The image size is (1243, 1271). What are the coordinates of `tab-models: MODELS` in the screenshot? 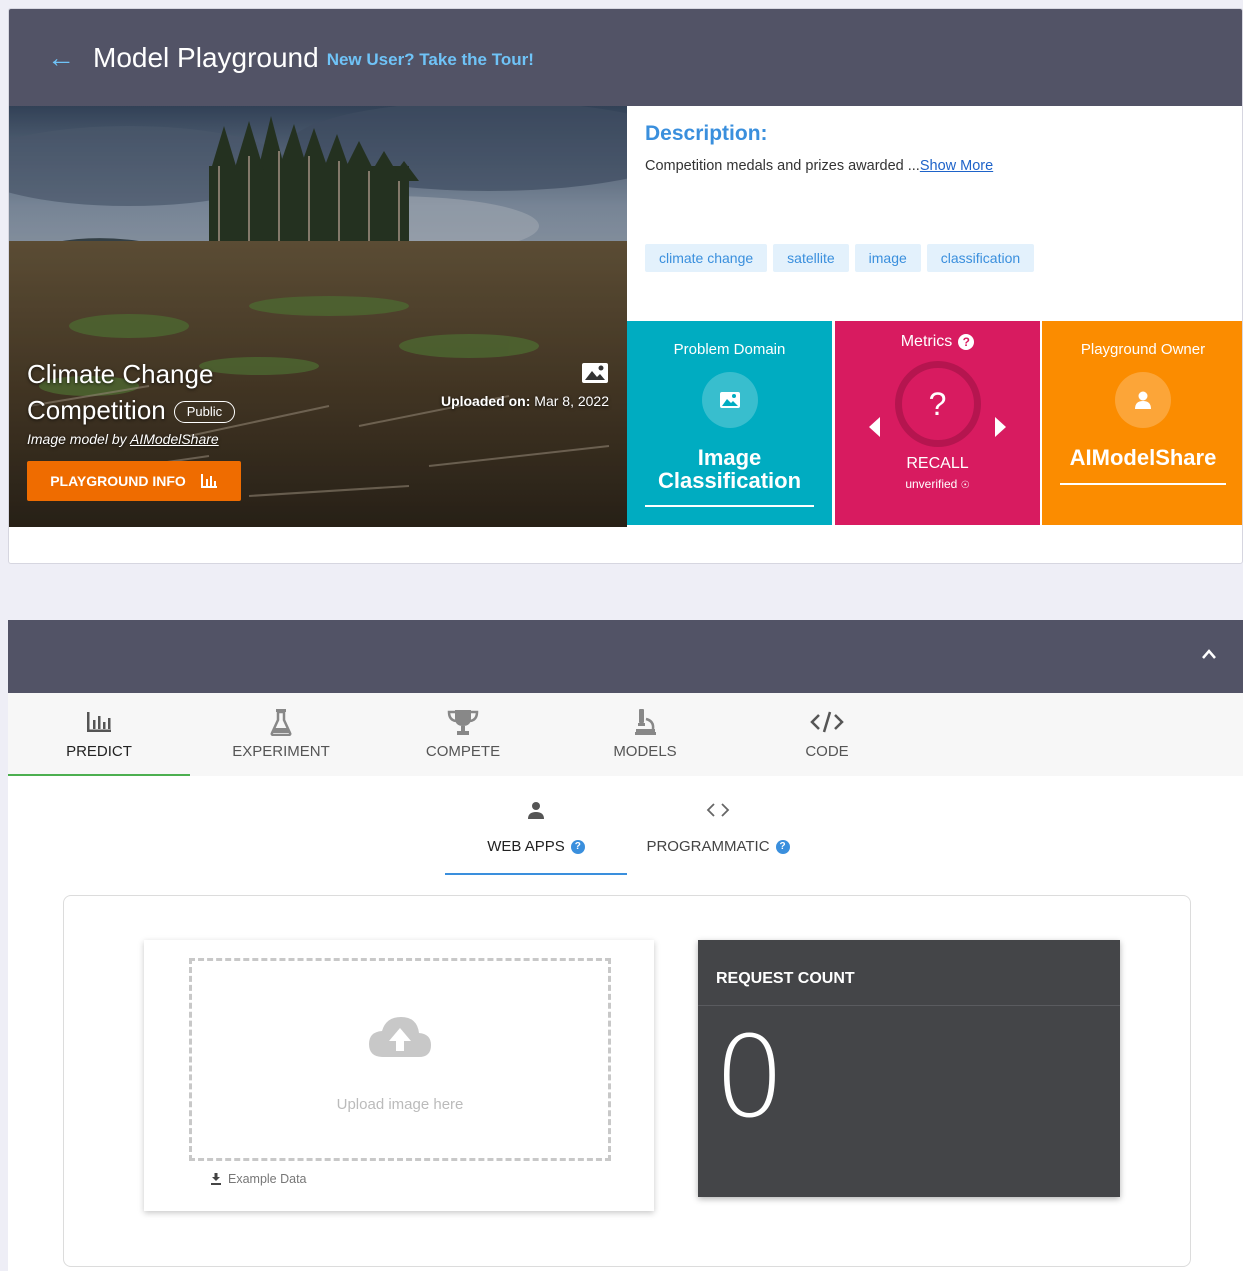 It's located at (645, 734).